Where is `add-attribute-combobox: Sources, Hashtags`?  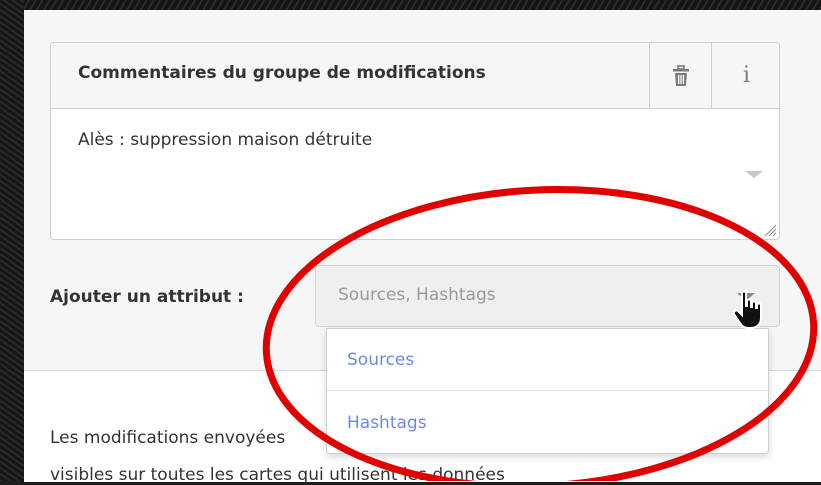 add-attribute-combobox: Sources, Hashtags is located at coordinates (547, 296).